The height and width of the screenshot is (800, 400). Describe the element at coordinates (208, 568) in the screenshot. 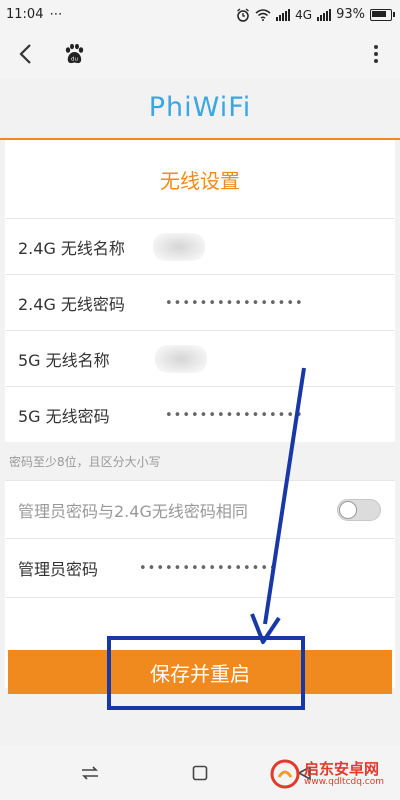

I see `admin-password-input: ••••••••••••••••` at that location.